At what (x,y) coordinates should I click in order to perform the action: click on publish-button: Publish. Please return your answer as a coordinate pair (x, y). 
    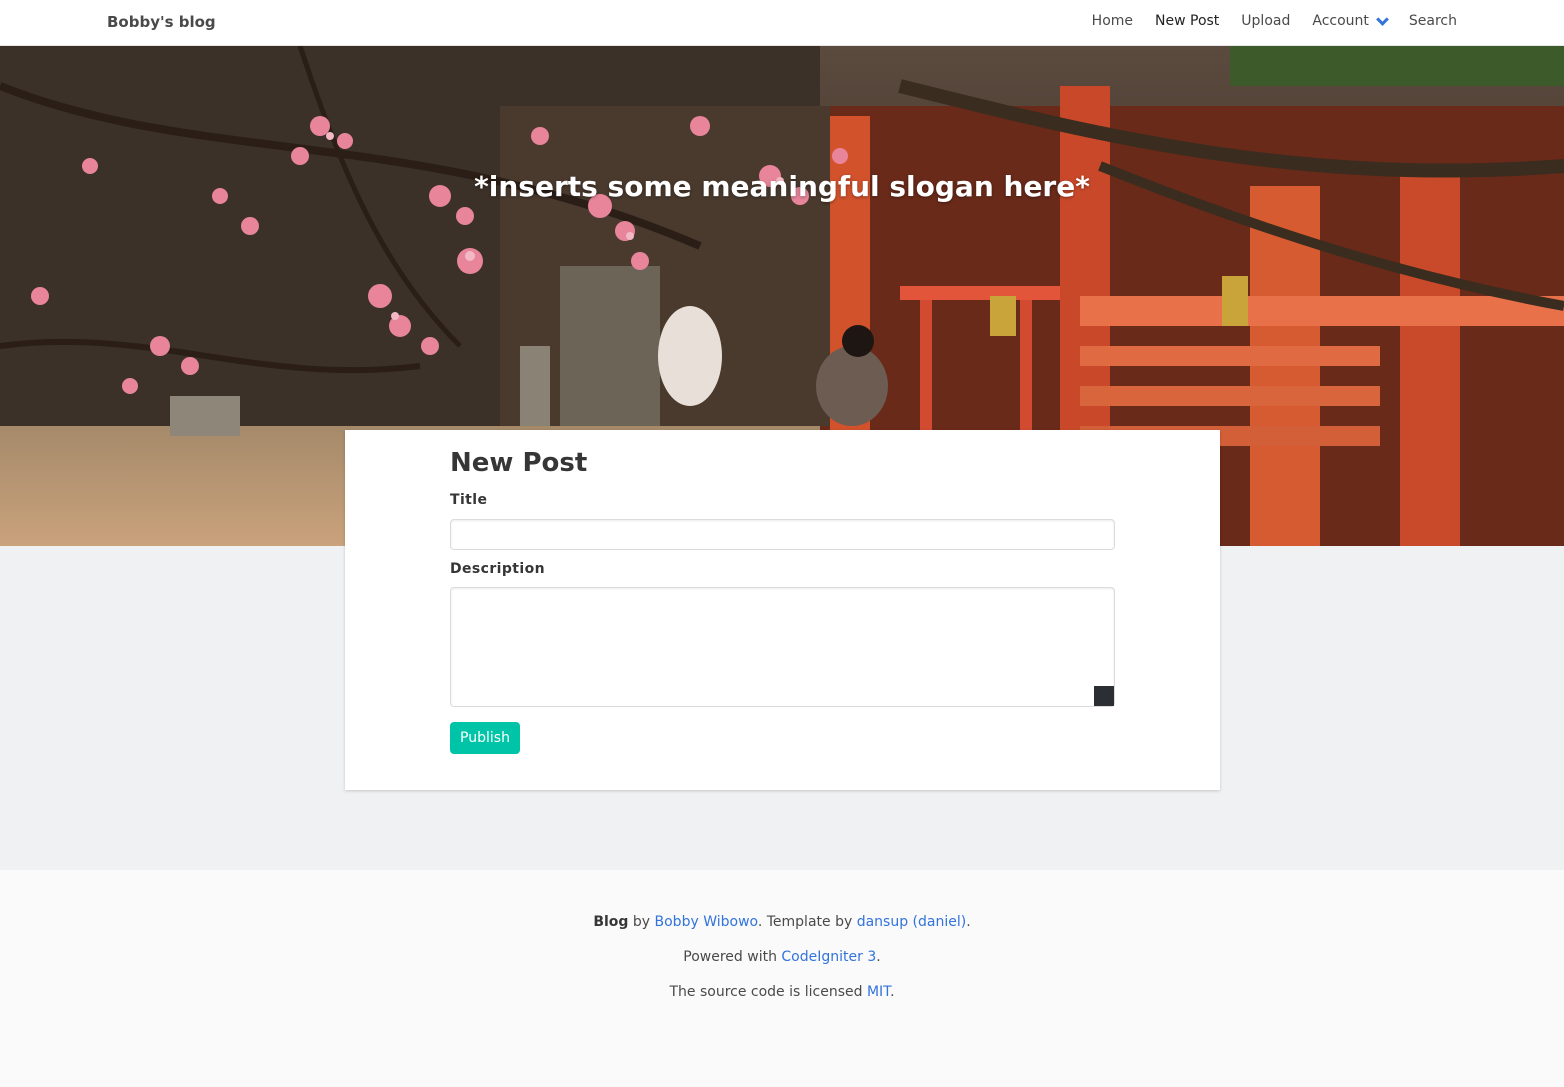
    Looking at the image, I should click on (485, 738).